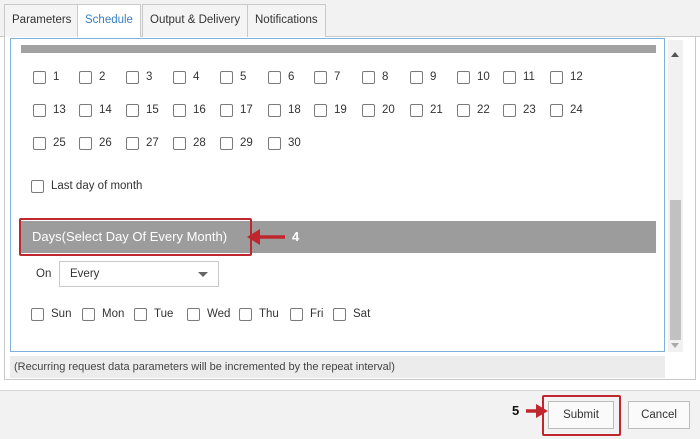  Describe the element at coordinates (164, 314) in the screenshot. I see `weekday-label-tue: Tue` at that location.